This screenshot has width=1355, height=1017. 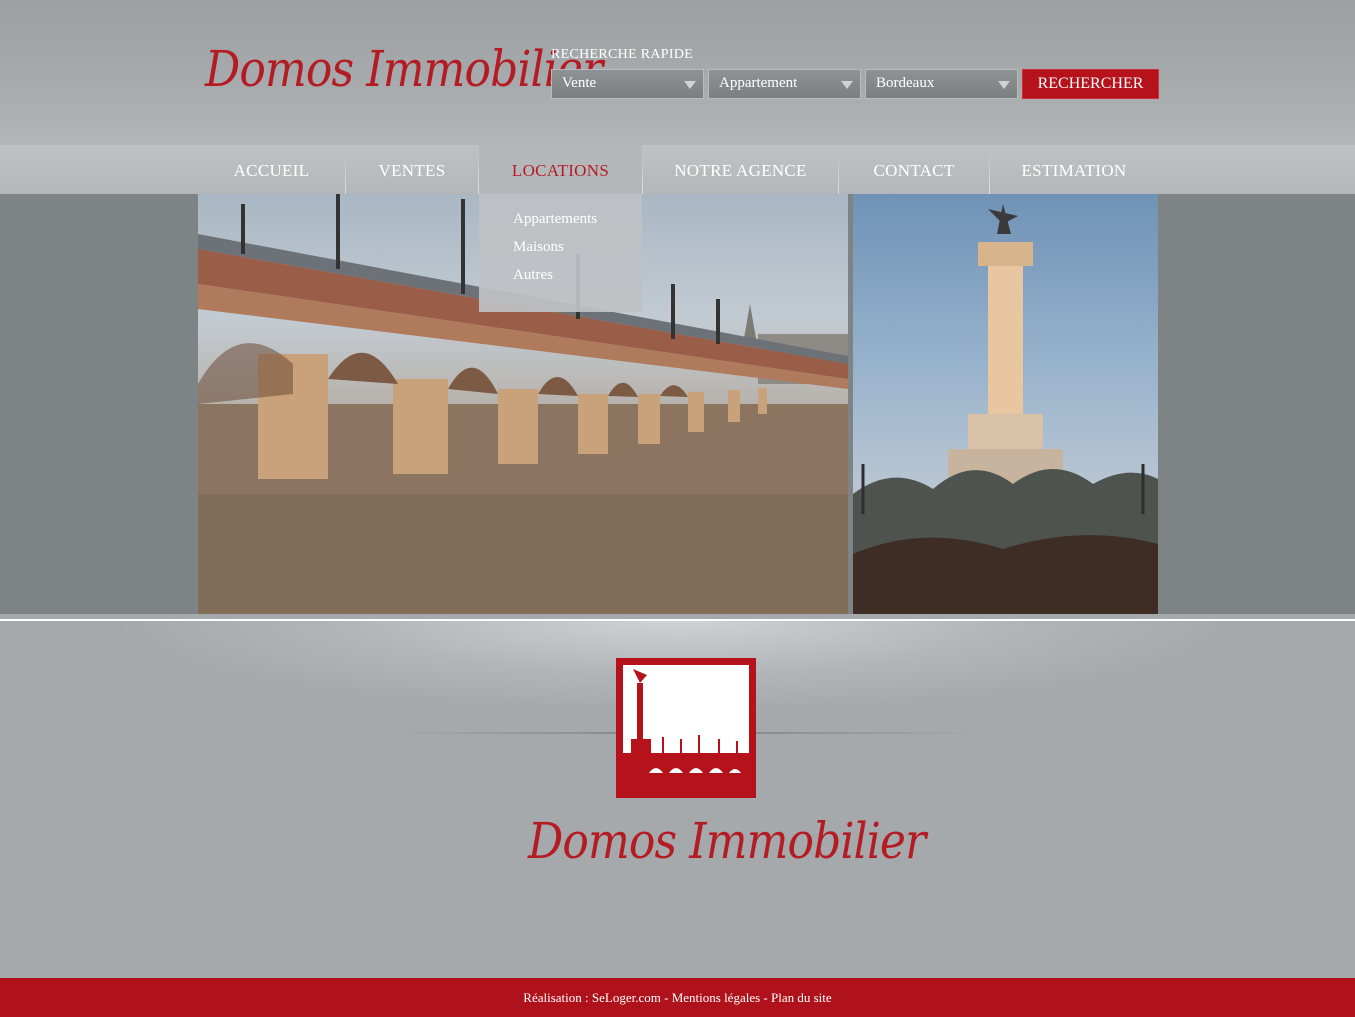 I want to click on decorative-line-left, so click(x=503, y=733).